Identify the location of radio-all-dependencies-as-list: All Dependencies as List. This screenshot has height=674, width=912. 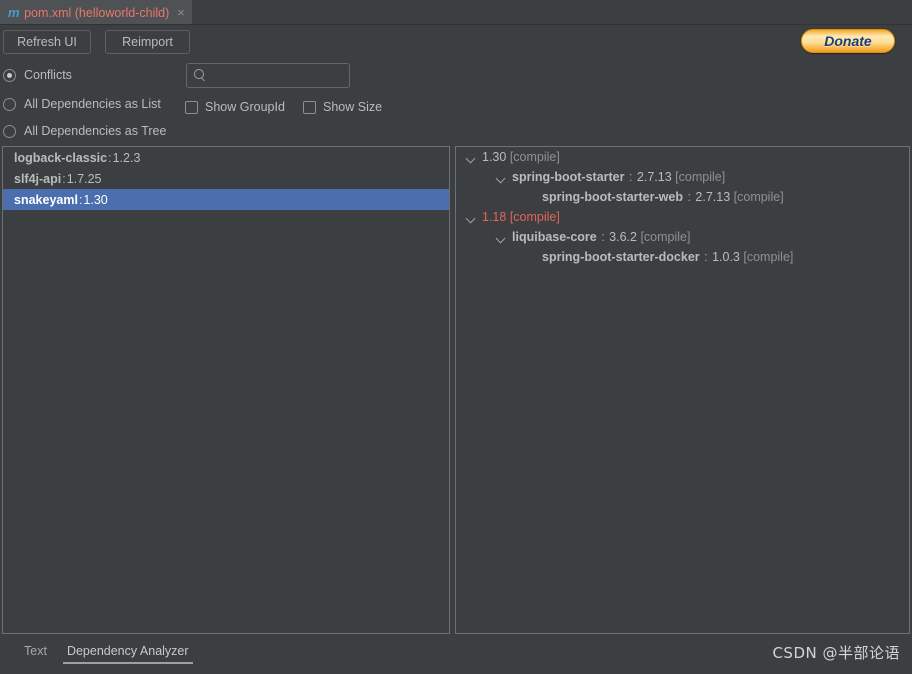
(82, 104).